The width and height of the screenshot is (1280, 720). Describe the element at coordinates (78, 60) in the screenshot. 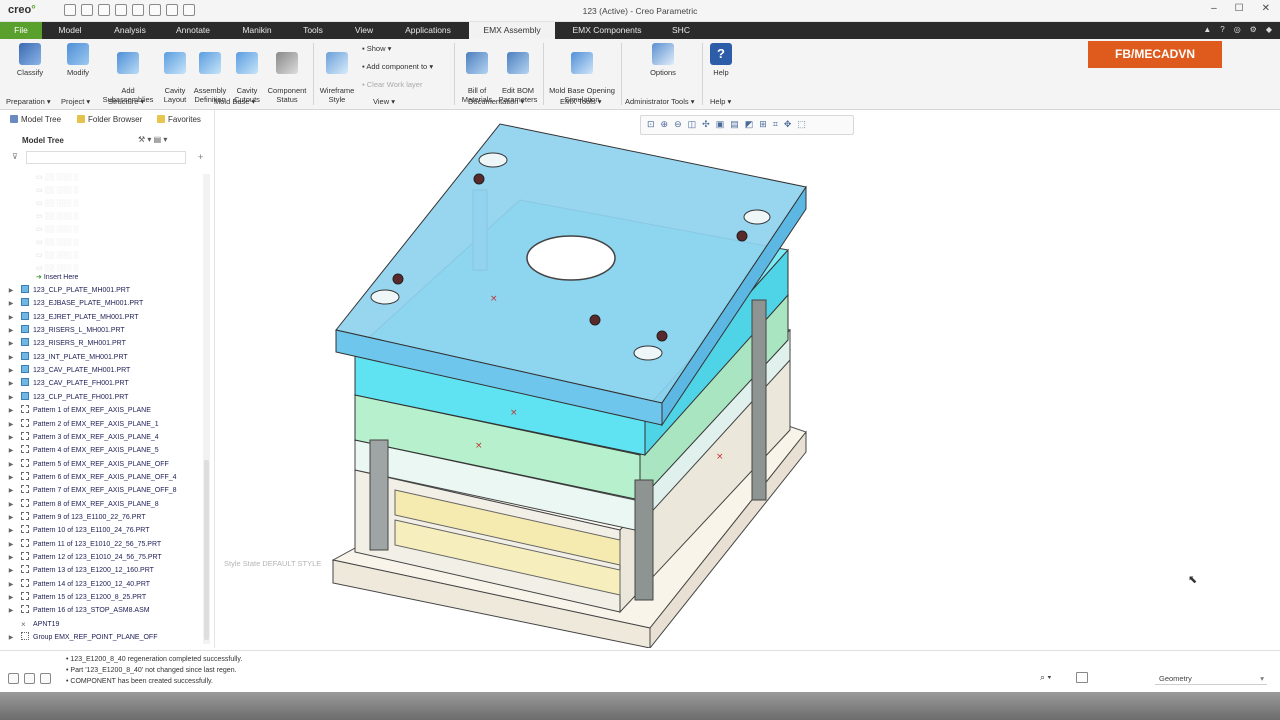

I see `modify-button: Modify` at that location.